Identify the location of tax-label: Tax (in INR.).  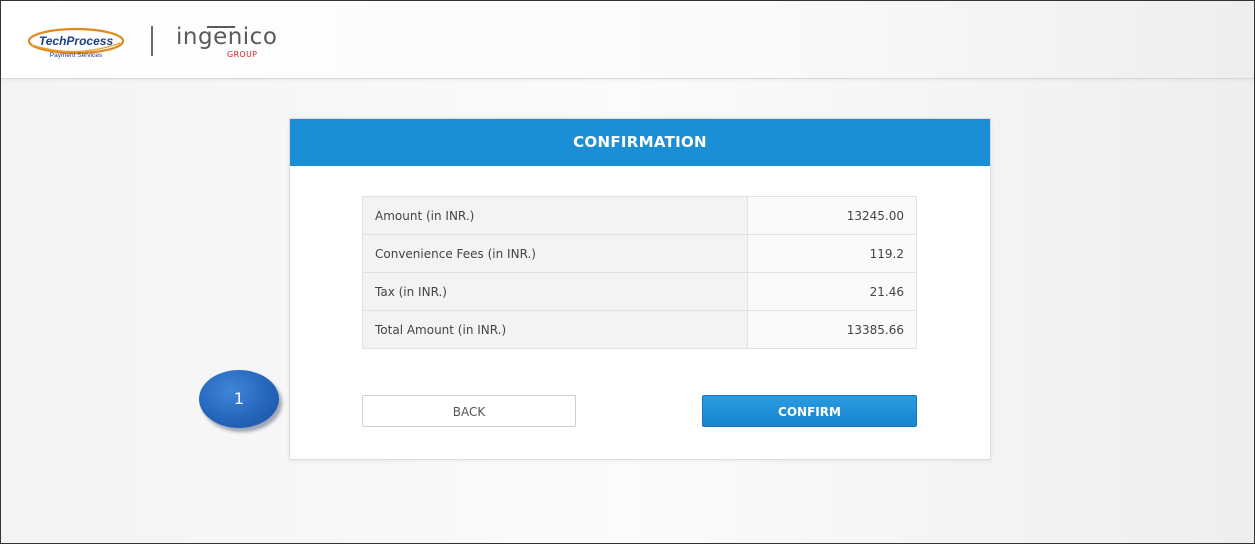
(555, 291).